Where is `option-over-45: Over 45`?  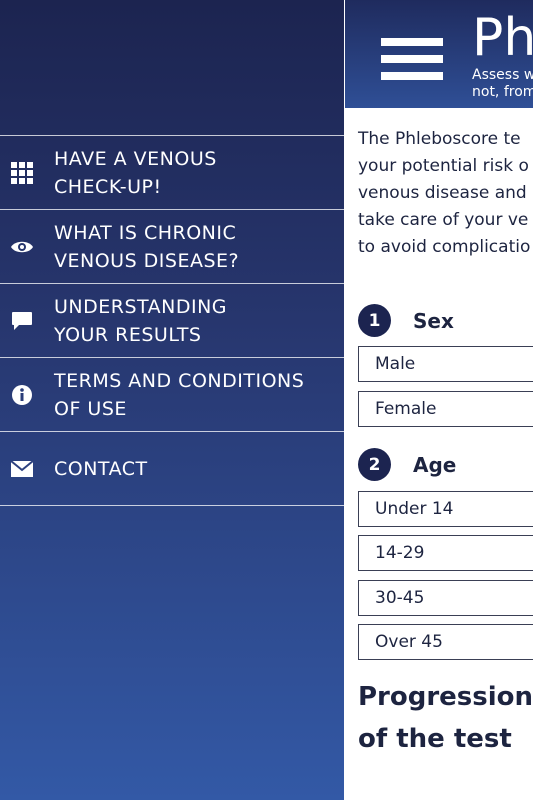 option-over-45: Over 45 is located at coordinates (445, 642).